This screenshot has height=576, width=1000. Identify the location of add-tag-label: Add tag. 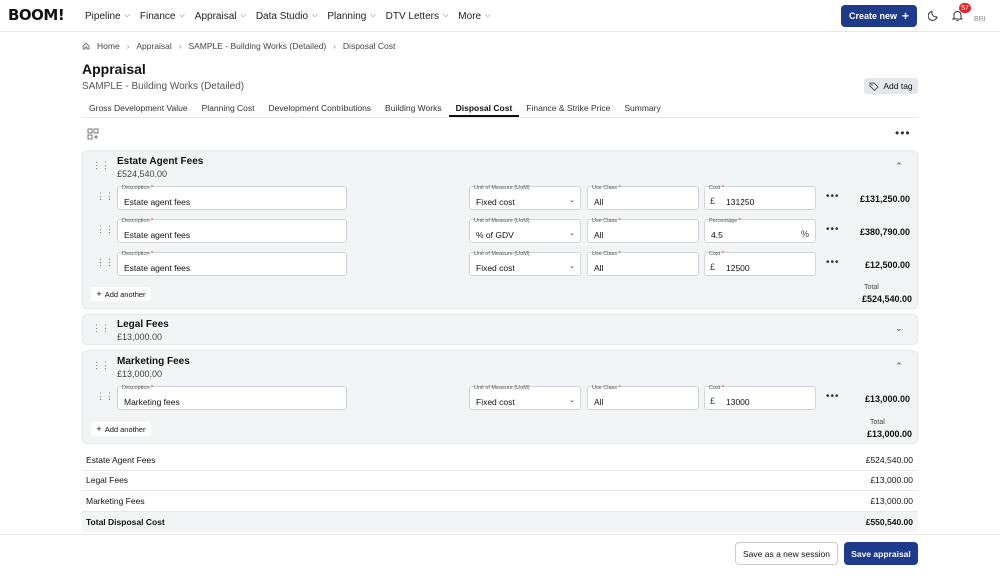
(898, 86).